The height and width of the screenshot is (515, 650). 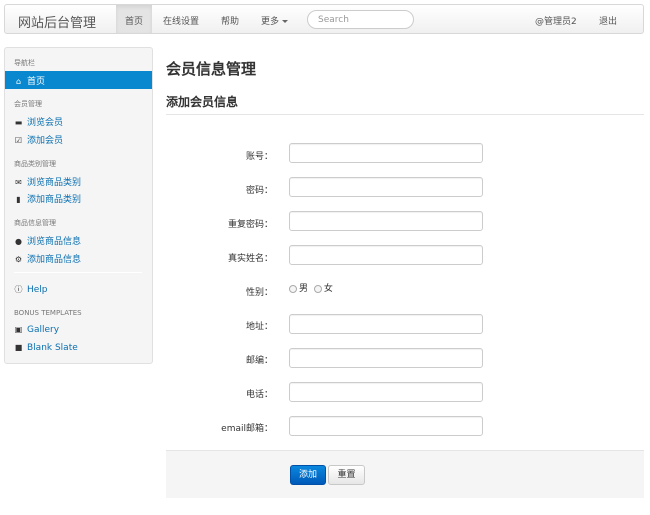 What do you see at coordinates (57, 21) in the screenshot?
I see `brand-title: 网站后台管理` at bounding box center [57, 21].